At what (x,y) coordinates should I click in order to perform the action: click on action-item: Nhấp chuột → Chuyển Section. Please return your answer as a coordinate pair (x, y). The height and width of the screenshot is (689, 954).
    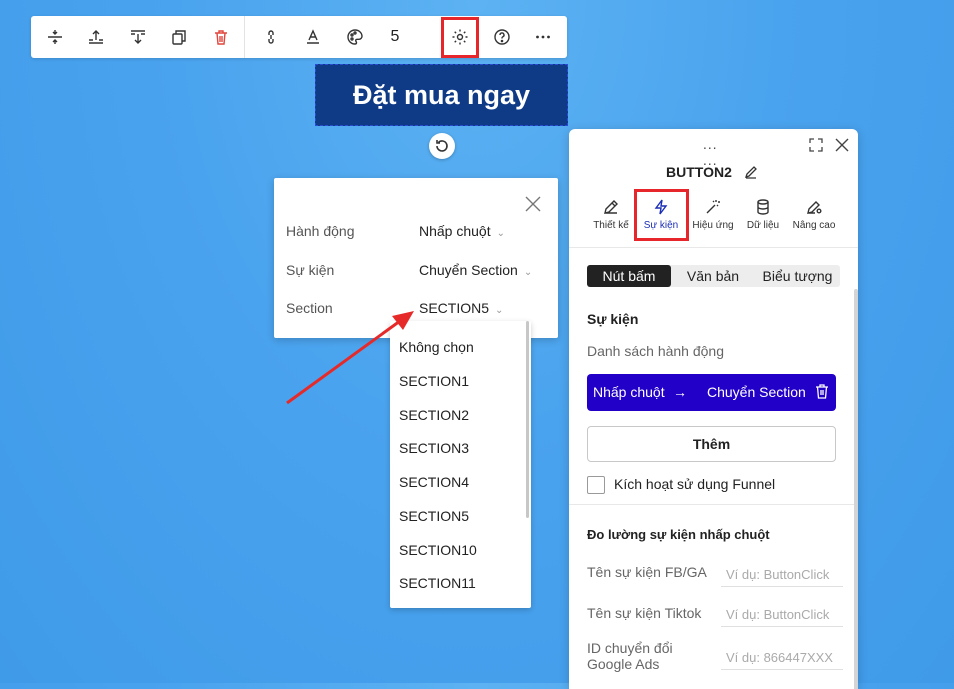
    Looking at the image, I should click on (711, 392).